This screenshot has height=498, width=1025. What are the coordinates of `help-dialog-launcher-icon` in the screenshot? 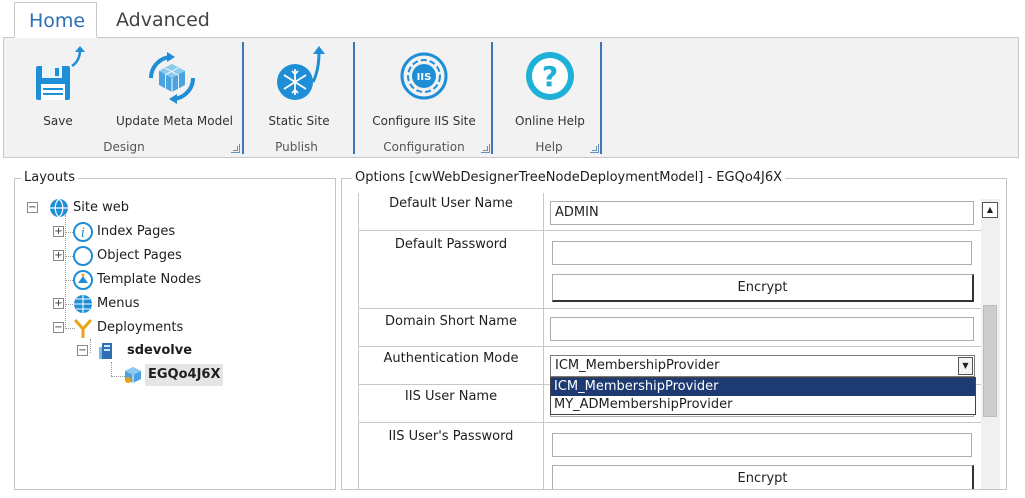 It's located at (594, 148).